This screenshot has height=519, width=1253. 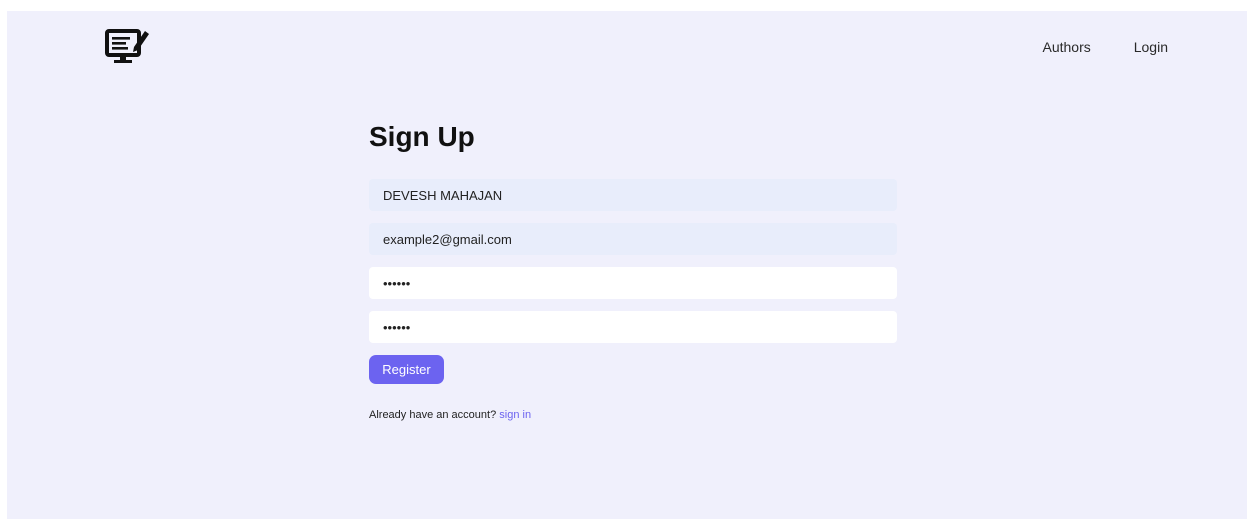 What do you see at coordinates (433, 415) in the screenshot?
I see `signin-prompt: Already have an account?` at bounding box center [433, 415].